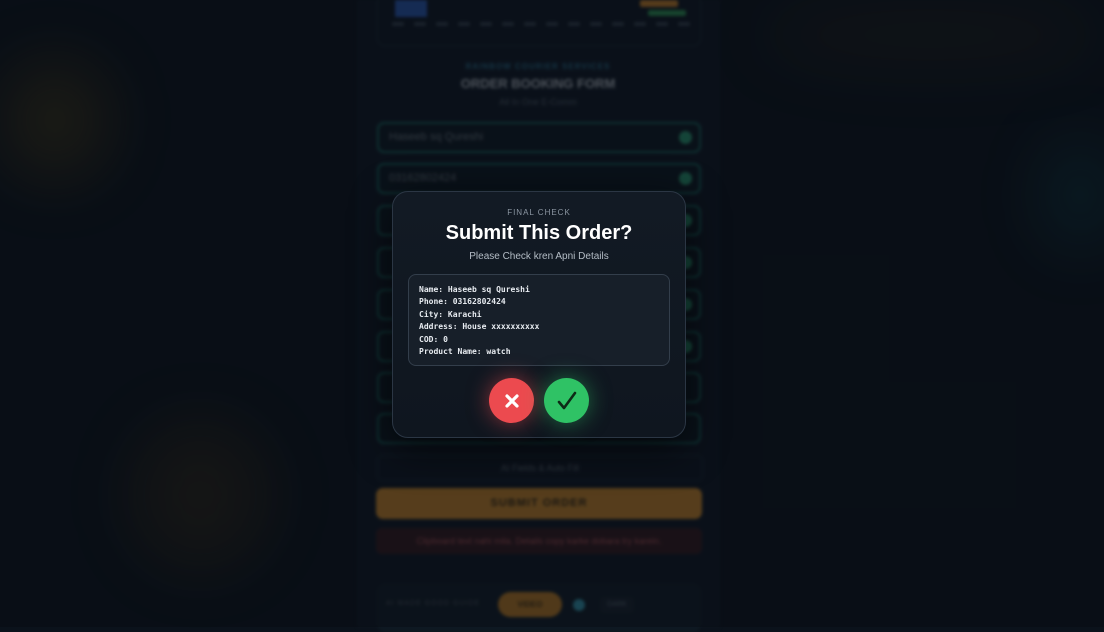 The width and height of the screenshot is (1104, 632). Describe the element at coordinates (539, 212) in the screenshot. I see `dialog-kicker: FINAL CHECK` at that location.